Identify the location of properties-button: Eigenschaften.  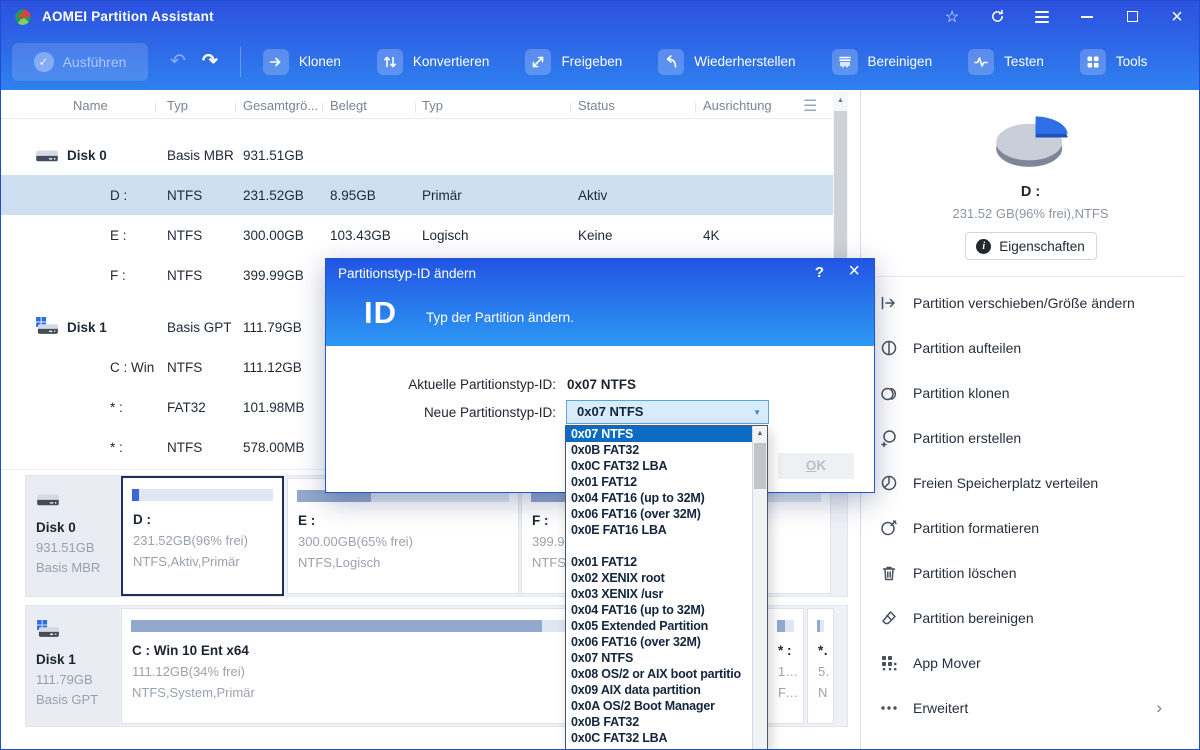
(1030, 246).